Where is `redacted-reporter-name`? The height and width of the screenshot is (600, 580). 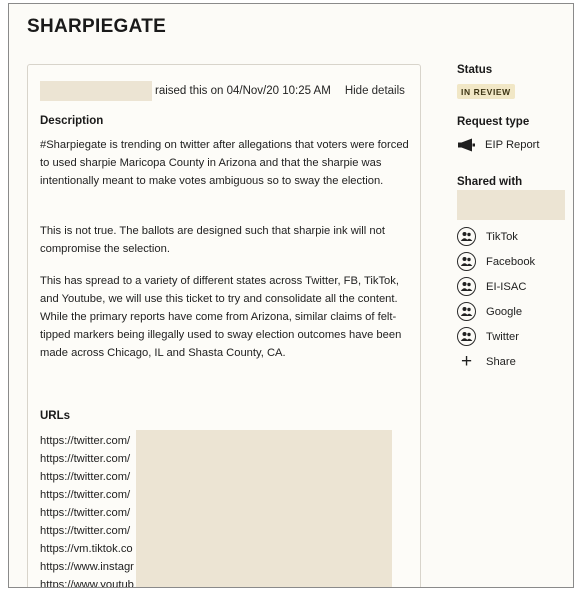 redacted-reporter-name is located at coordinates (96, 91).